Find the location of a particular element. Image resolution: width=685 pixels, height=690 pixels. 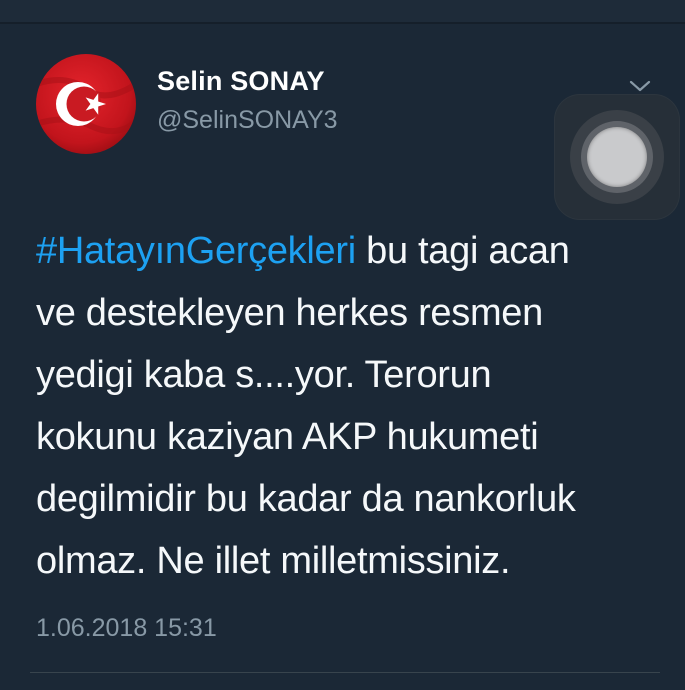

top-strip is located at coordinates (342, 12).